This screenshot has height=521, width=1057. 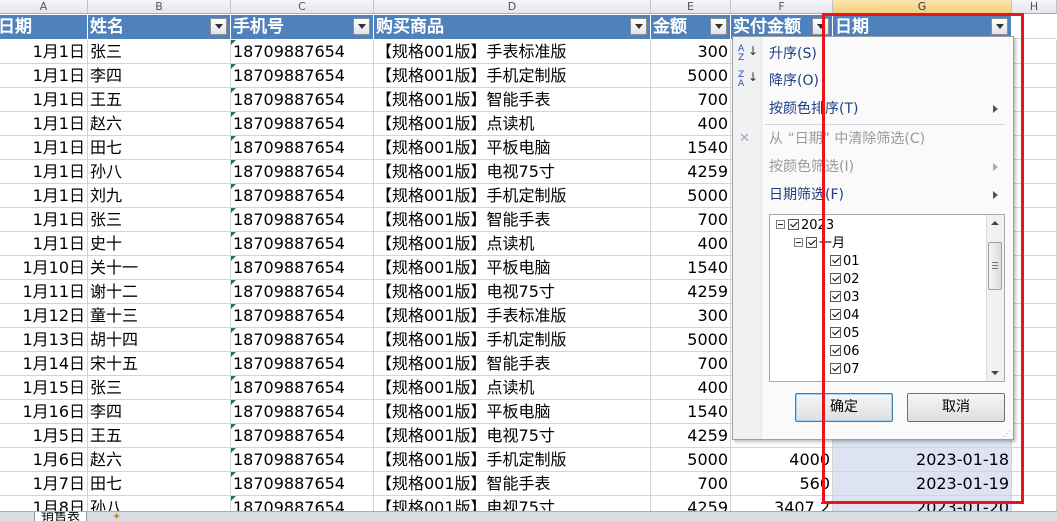 What do you see at coordinates (845, 316) in the screenshot?
I see `tree-node-day: 04` at bounding box center [845, 316].